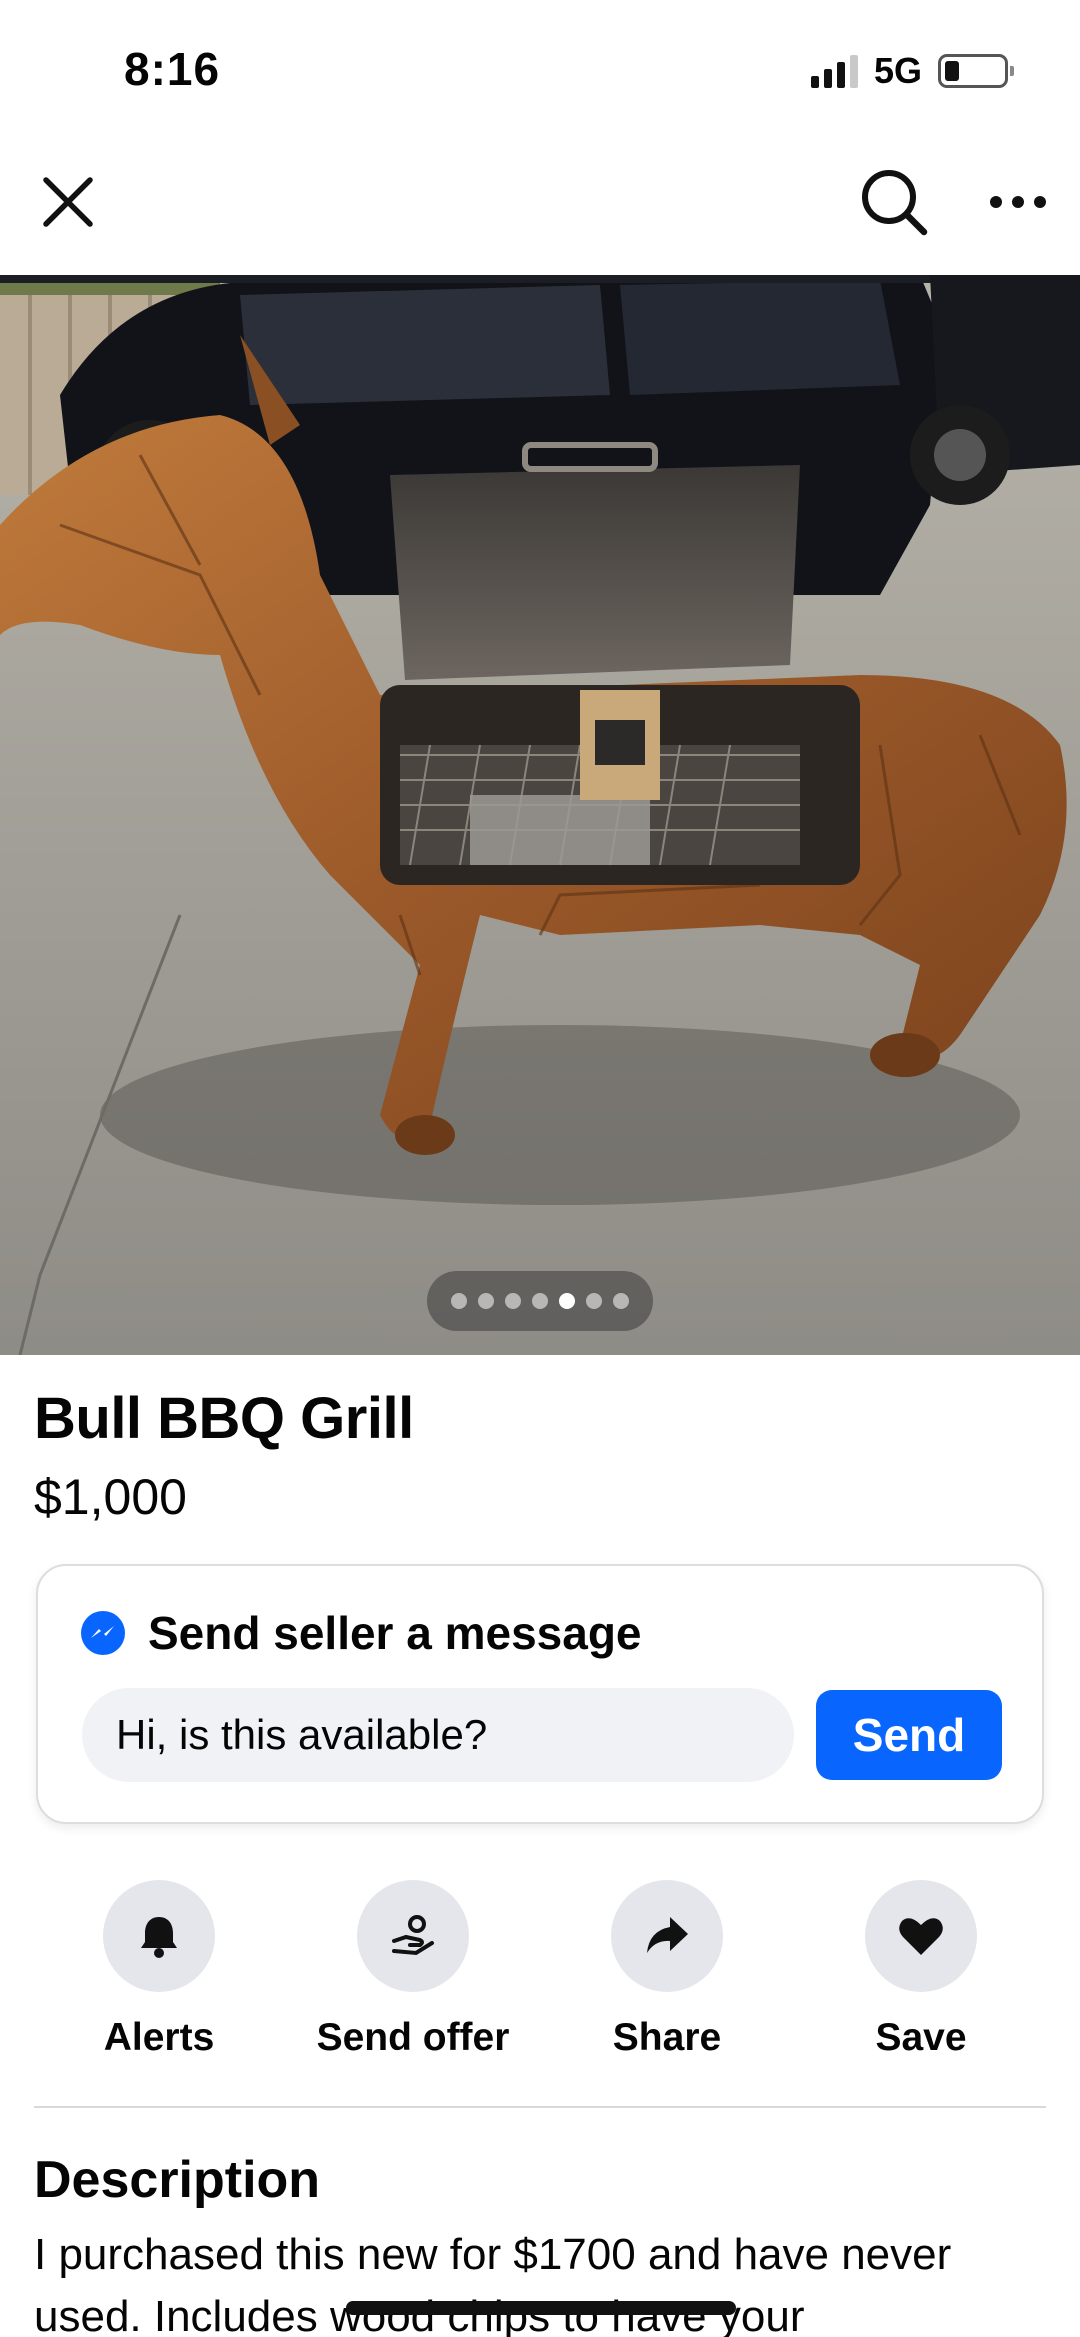 The height and width of the screenshot is (2337, 1080). Describe the element at coordinates (1018, 202) in the screenshot. I see `more-horizontal-icon` at that location.